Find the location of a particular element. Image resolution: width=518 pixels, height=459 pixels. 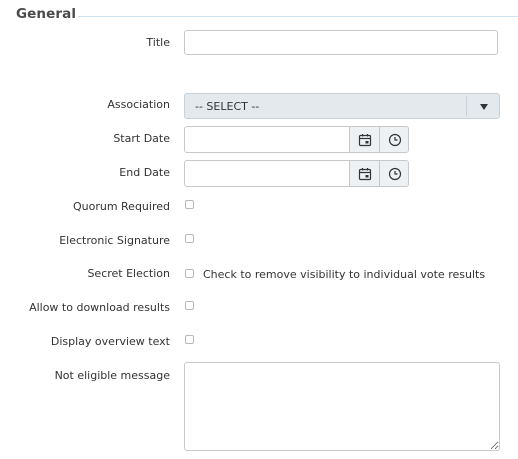

start-date-calendar-button is located at coordinates (364, 139).